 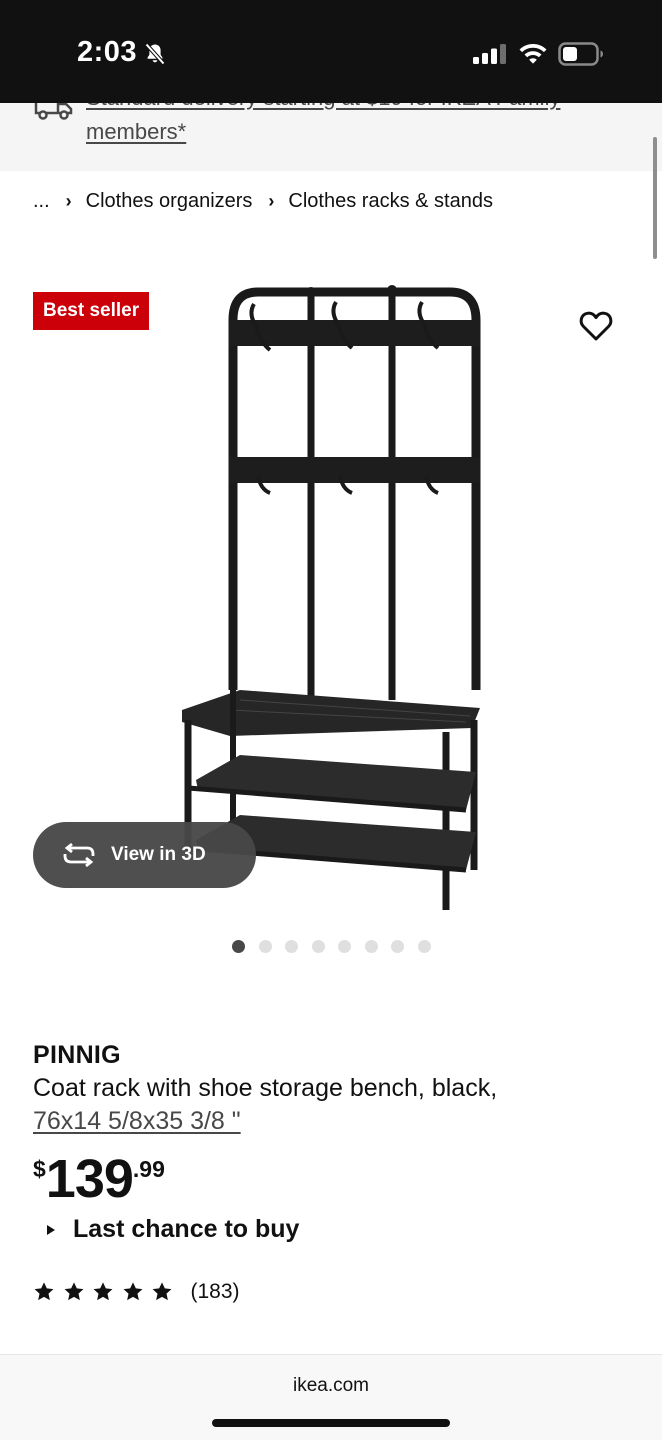 I want to click on best-seller-badge: Best seller, so click(x=91, y=311).